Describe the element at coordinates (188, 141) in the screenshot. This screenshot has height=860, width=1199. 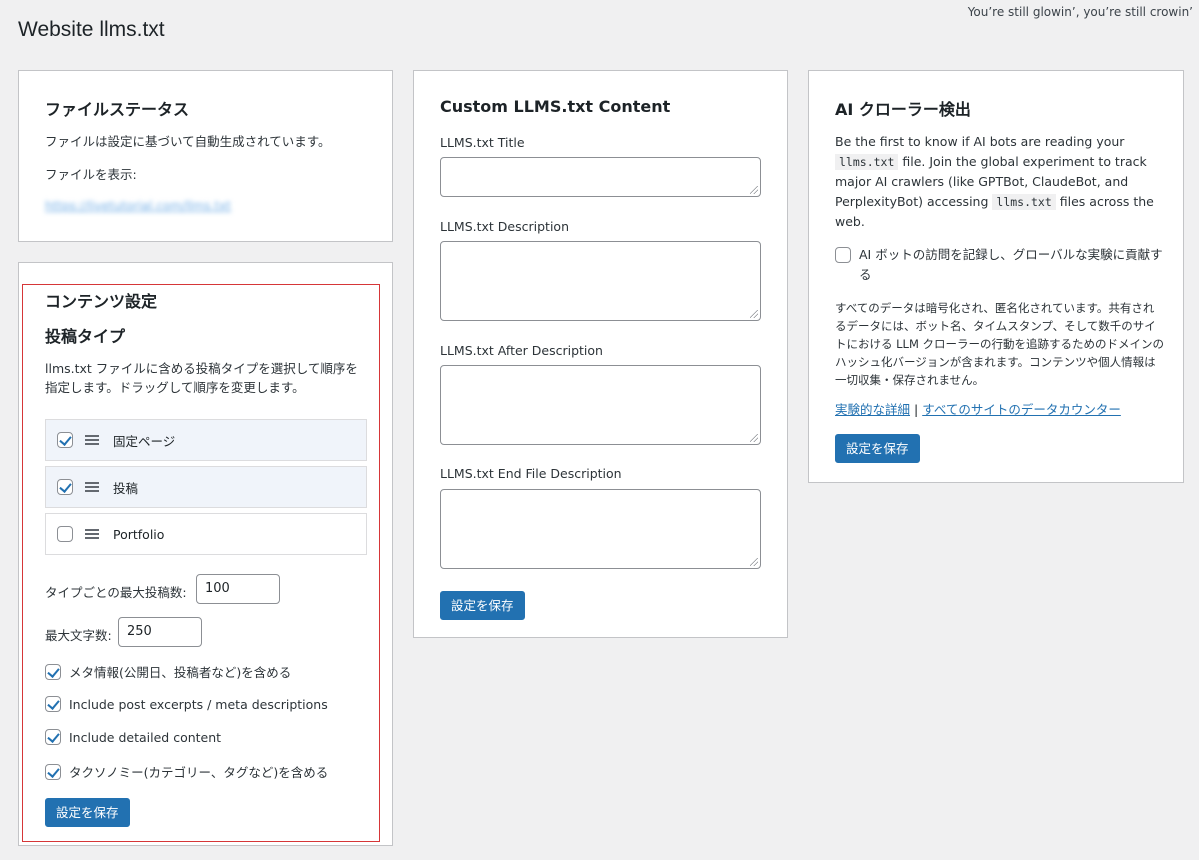
I see `file-auto-text: ファイルは設定に基づいて自動生成されています。` at that location.